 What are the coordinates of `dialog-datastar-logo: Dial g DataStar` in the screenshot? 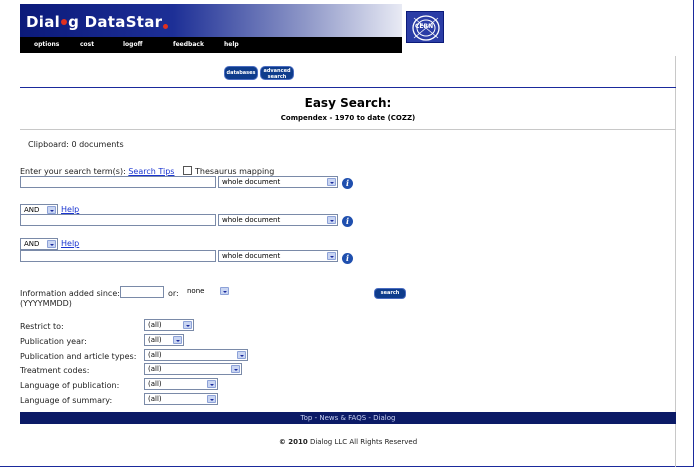 It's located at (97, 22).